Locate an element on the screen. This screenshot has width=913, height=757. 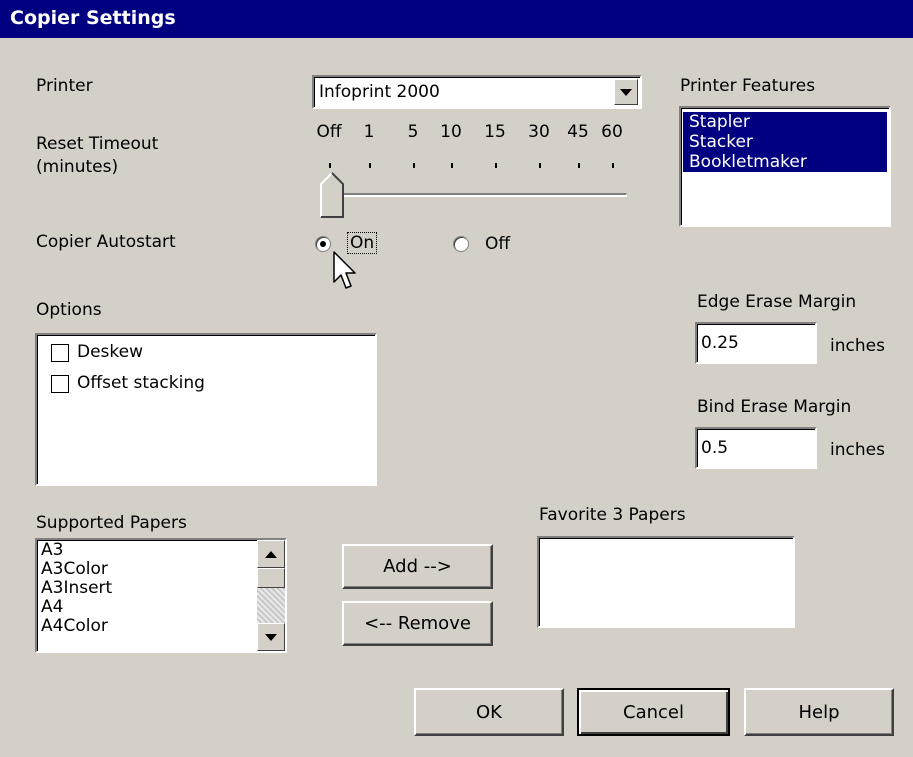
scroll-thumb is located at coordinates (271, 578).